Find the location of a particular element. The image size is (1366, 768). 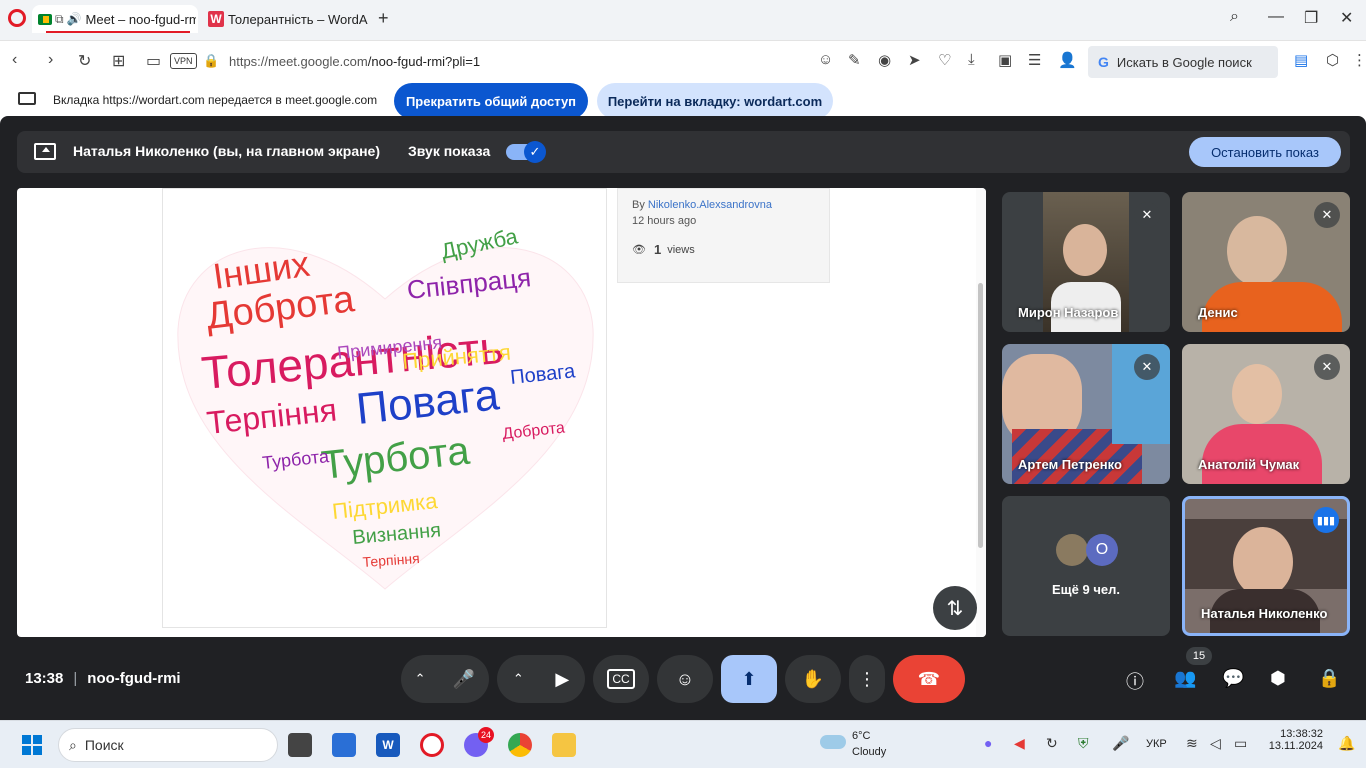

microphone-control: ⌃ 🎤 is located at coordinates (445, 679).